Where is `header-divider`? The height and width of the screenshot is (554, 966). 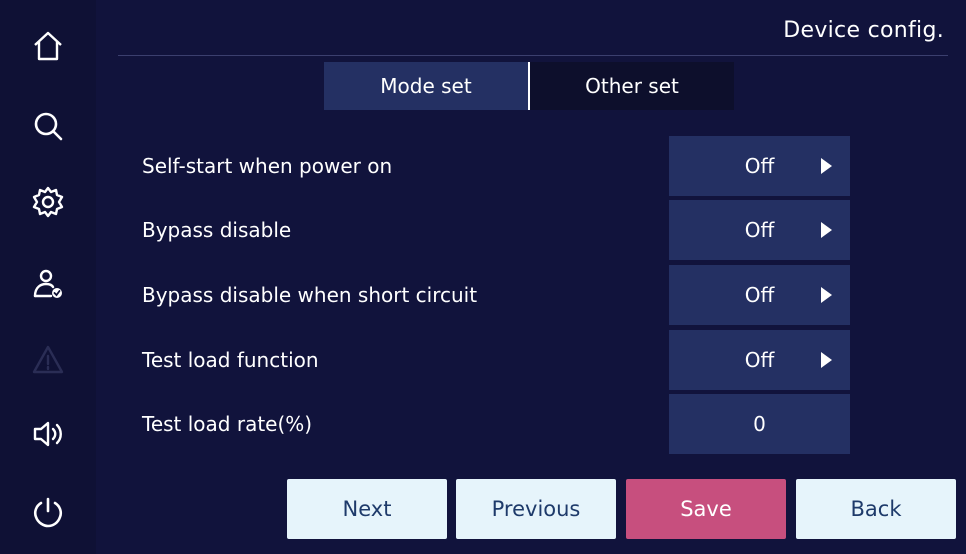 header-divider is located at coordinates (533, 55).